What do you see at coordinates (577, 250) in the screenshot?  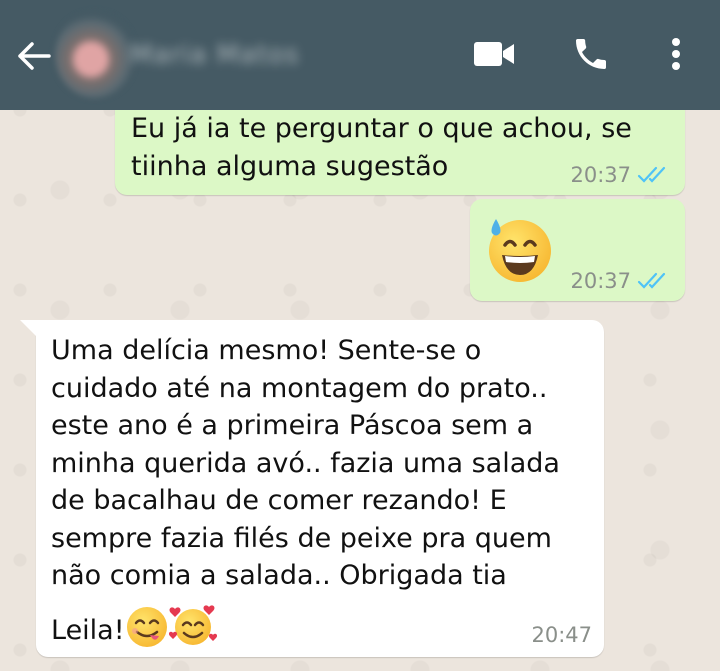 I see `outgoing-emoji-bubble: 20:37` at bounding box center [577, 250].